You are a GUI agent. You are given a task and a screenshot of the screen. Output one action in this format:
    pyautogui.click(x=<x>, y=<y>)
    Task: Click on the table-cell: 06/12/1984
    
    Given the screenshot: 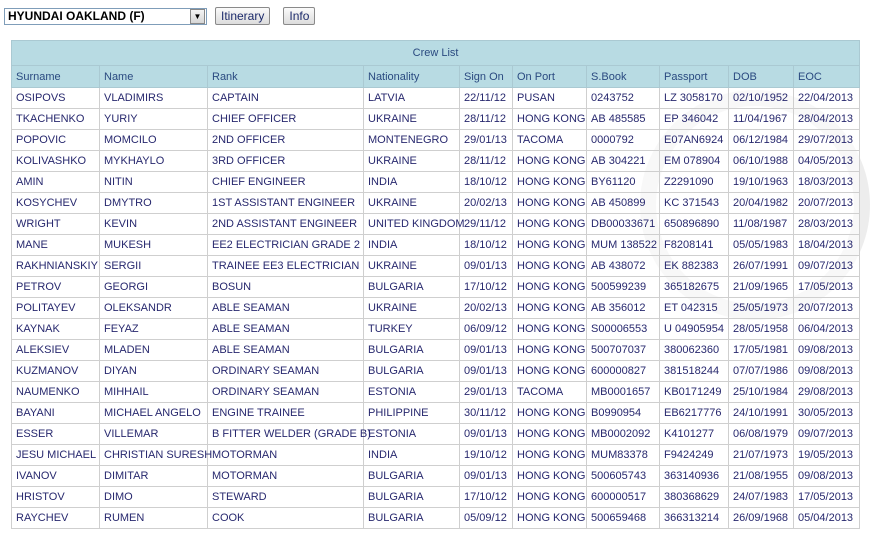 What is the action you would take?
    pyautogui.click(x=761, y=140)
    